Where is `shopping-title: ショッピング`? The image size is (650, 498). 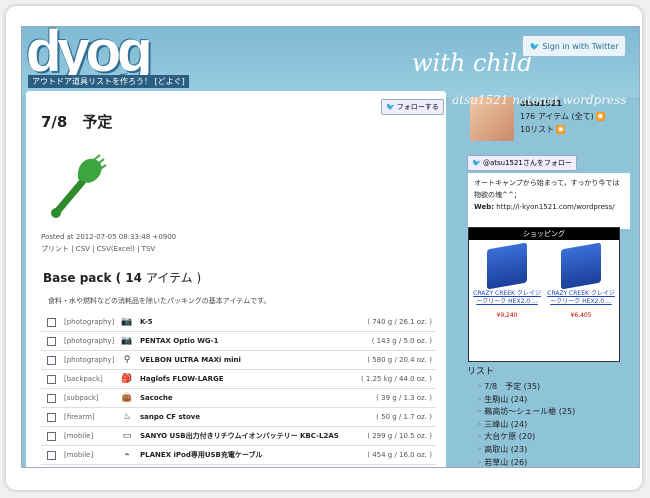
shopping-title: ショッピング is located at coordinates (544, 234).